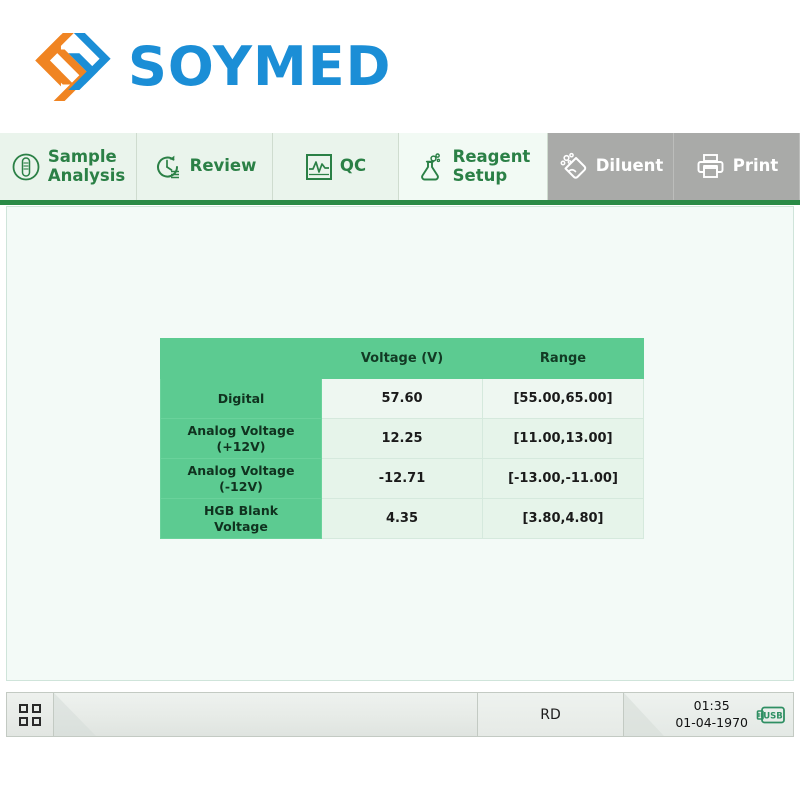 The height and width of the screenshot is (800, 800). What do you see at coordinates (241, 438) in the screenshot?
I see `row-label: Analog Voltage (+12V)` at bounding box center [241, 438].